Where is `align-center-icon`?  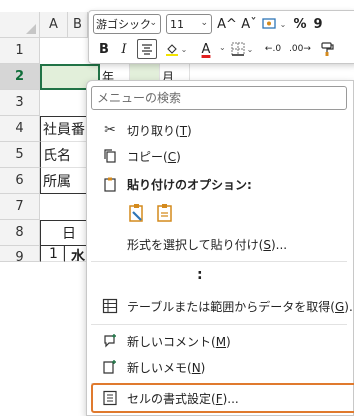
align-center-icon is located at coordinates (147, 49).